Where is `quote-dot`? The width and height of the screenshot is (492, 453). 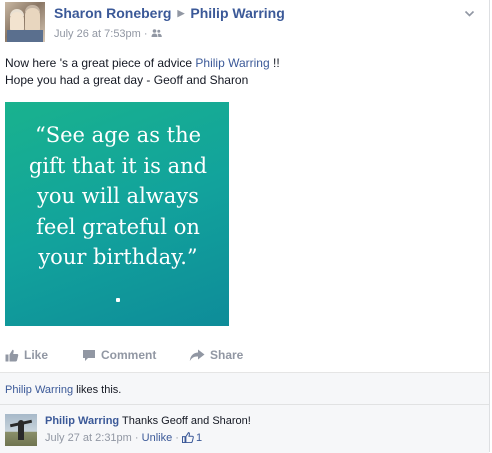 quote-dot is located at coordinates (118, 300).